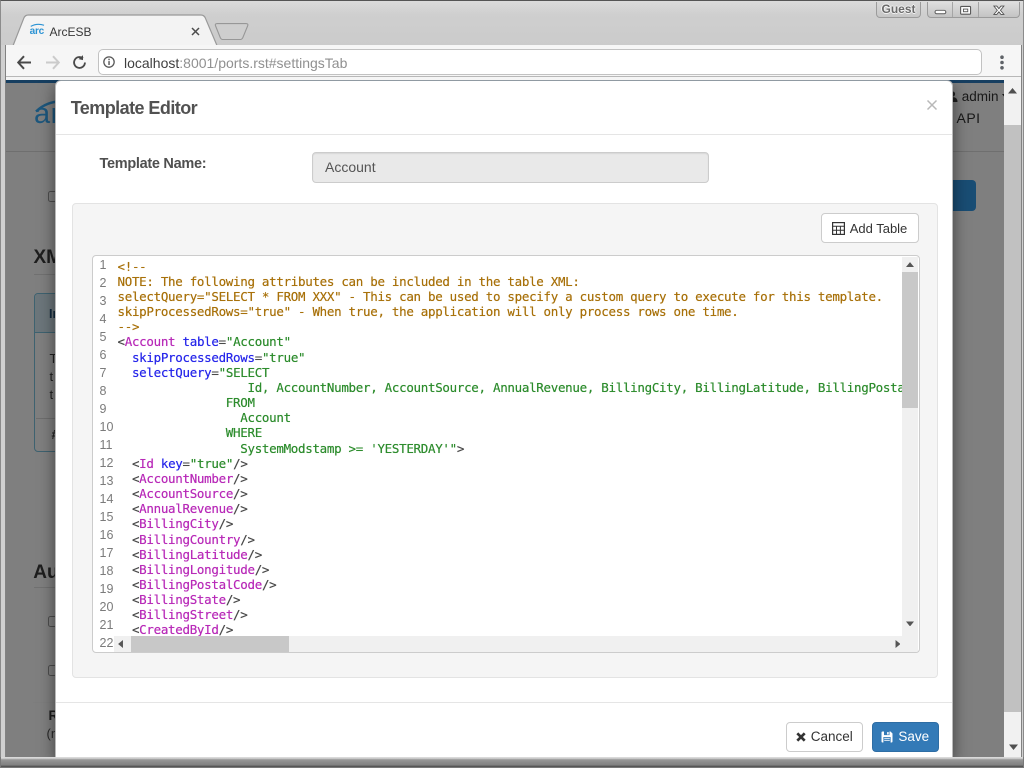 The image size is (1024, 768). I want to click on code-line: FROM, so click(186, 403).